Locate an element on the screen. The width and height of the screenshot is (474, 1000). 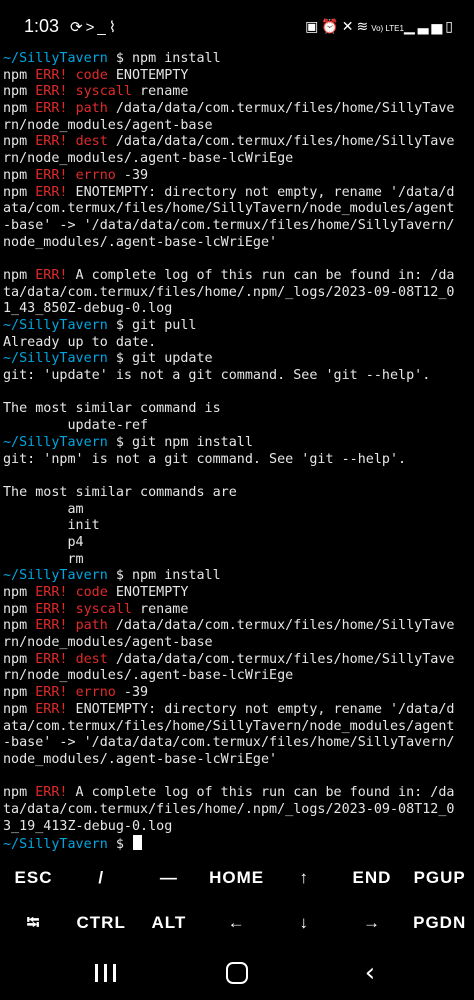
terminal-text: update-ref is located at coordinates (76, 426).